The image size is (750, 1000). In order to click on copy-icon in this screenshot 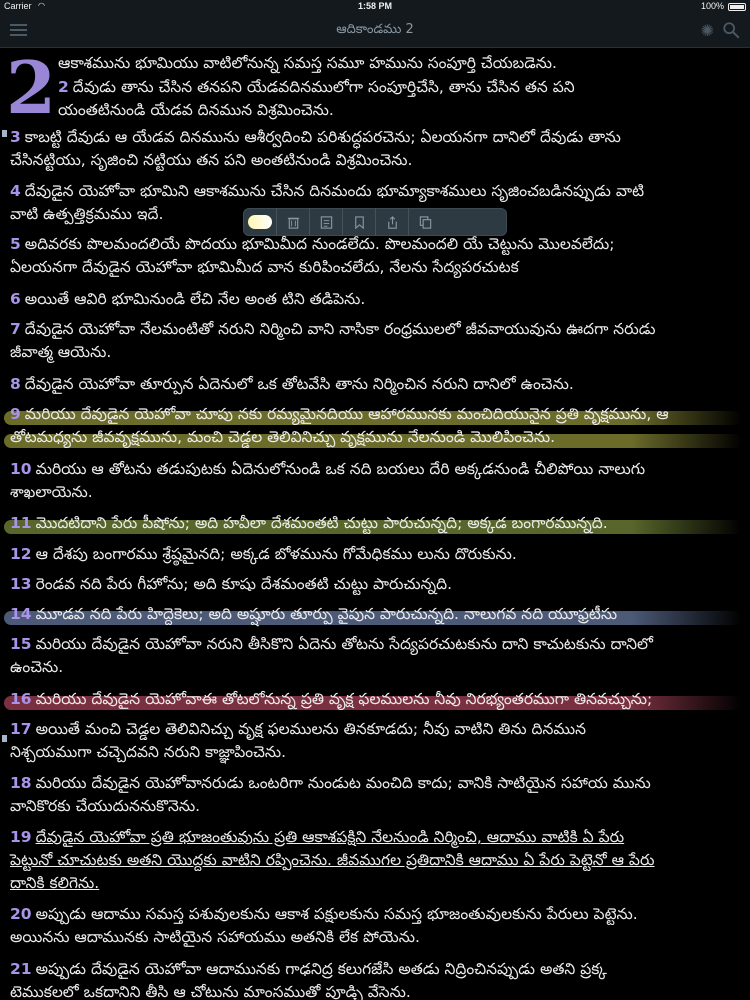, I will do `click(425, 222)`.